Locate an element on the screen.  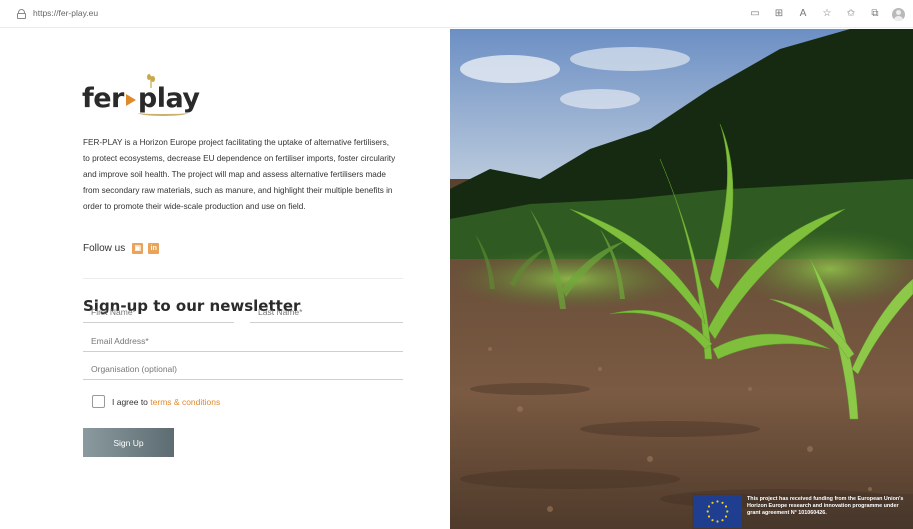
profile-icon is located at coordinates (898, 14).